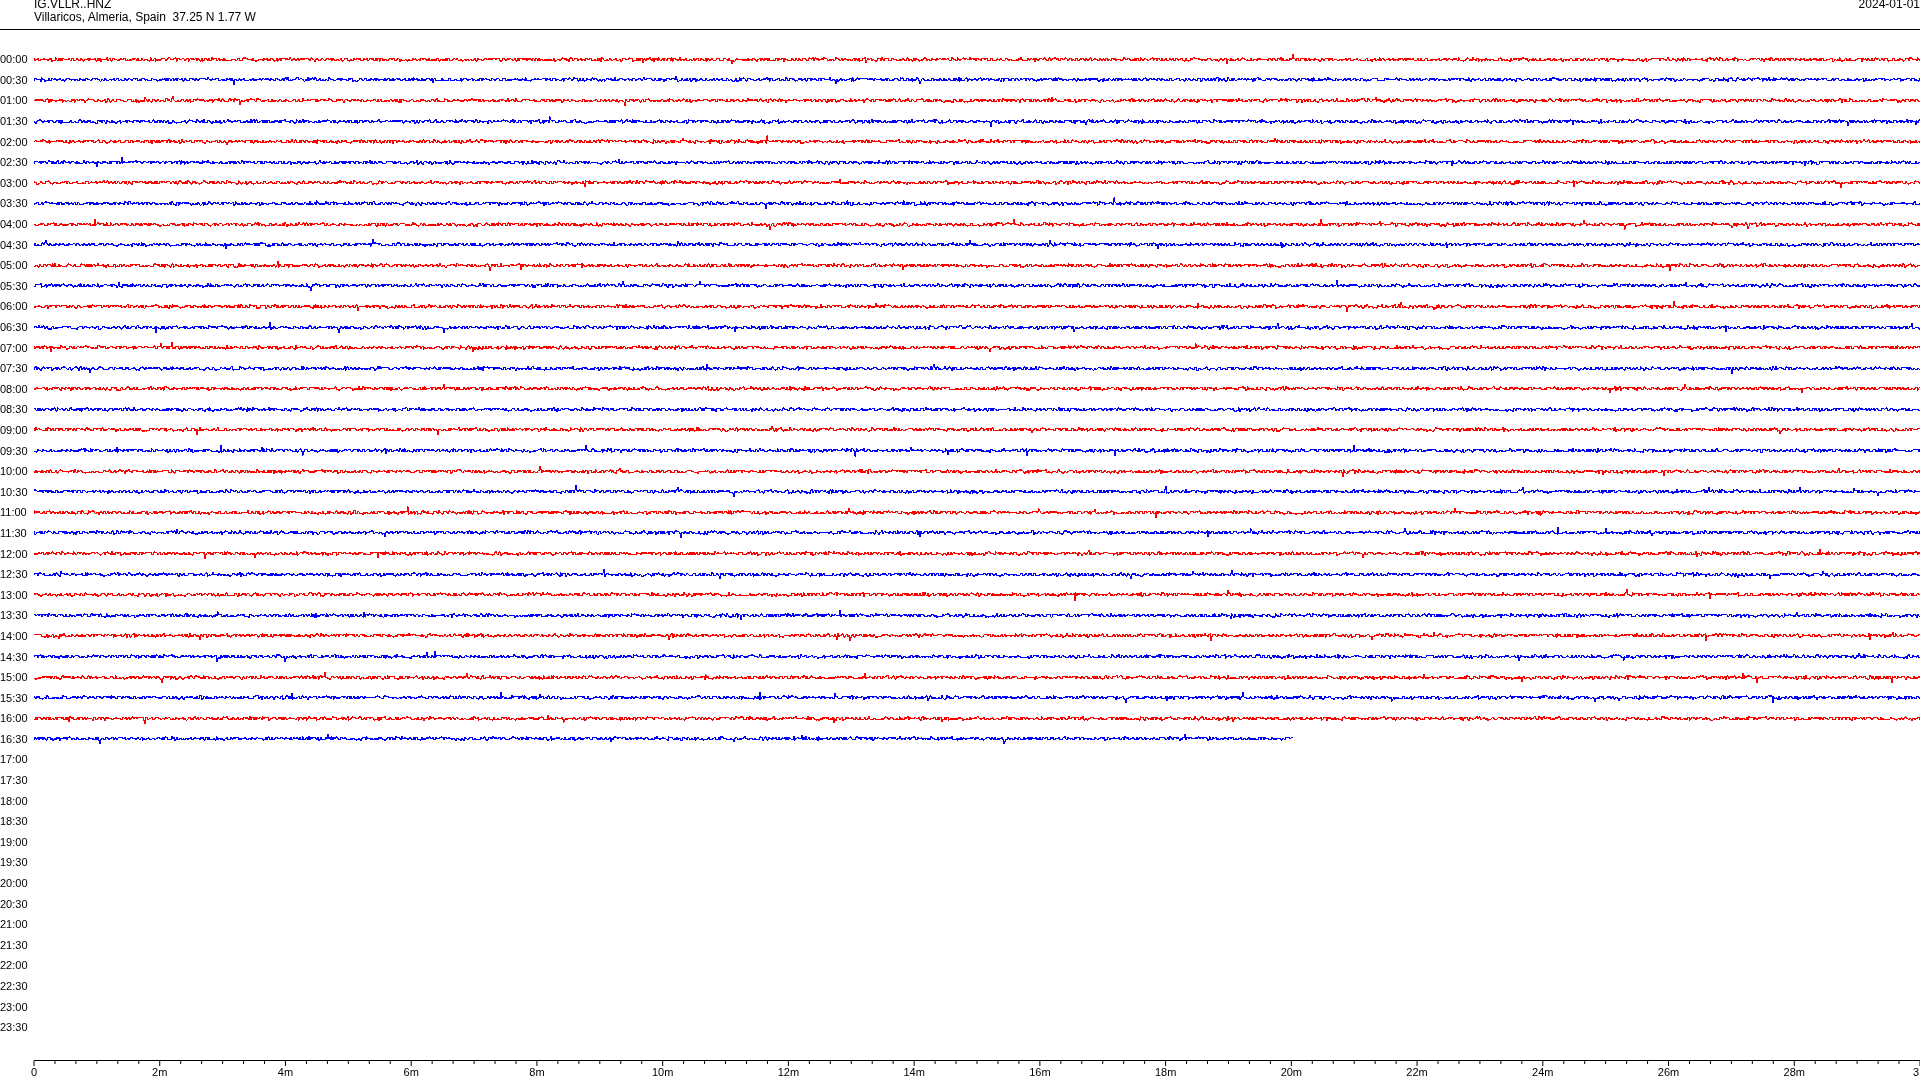  I want to click on time-label: 22:00, so click(14, 966).